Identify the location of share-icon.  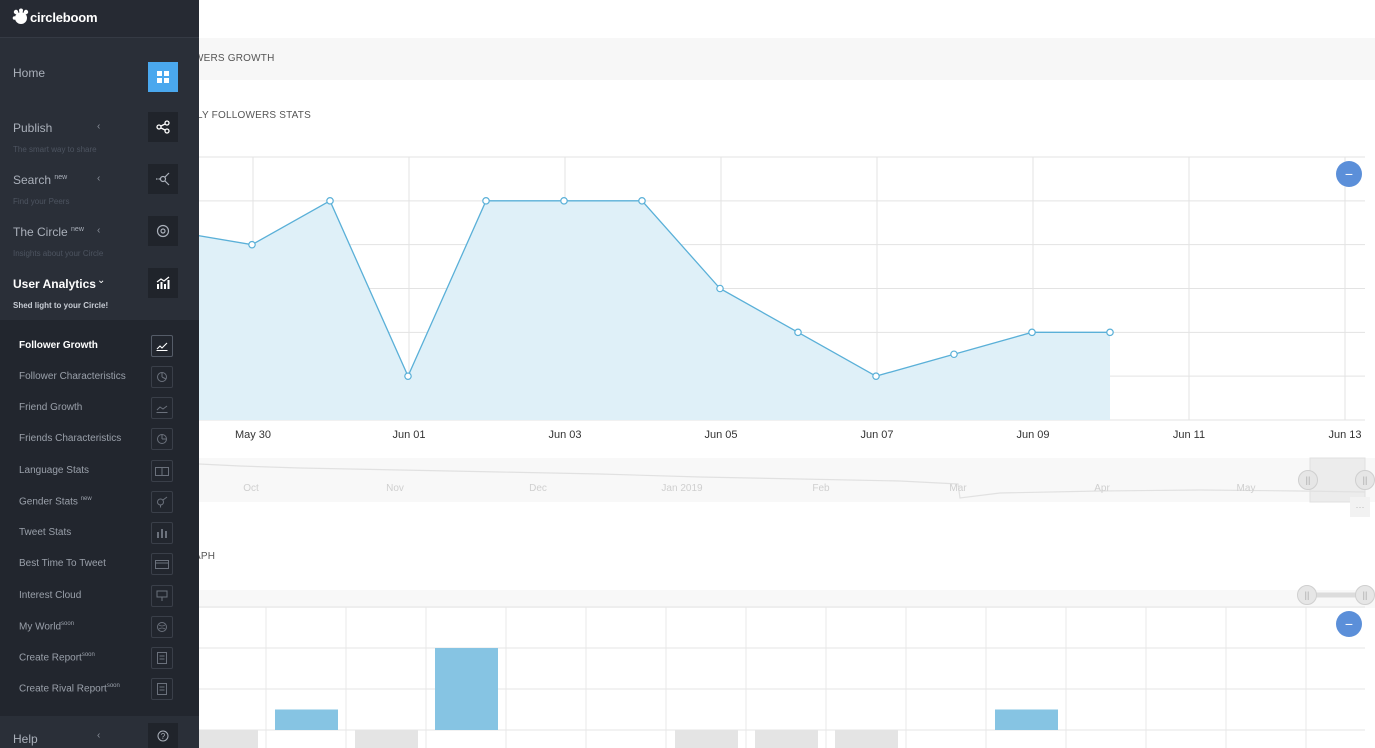
(163, 127).